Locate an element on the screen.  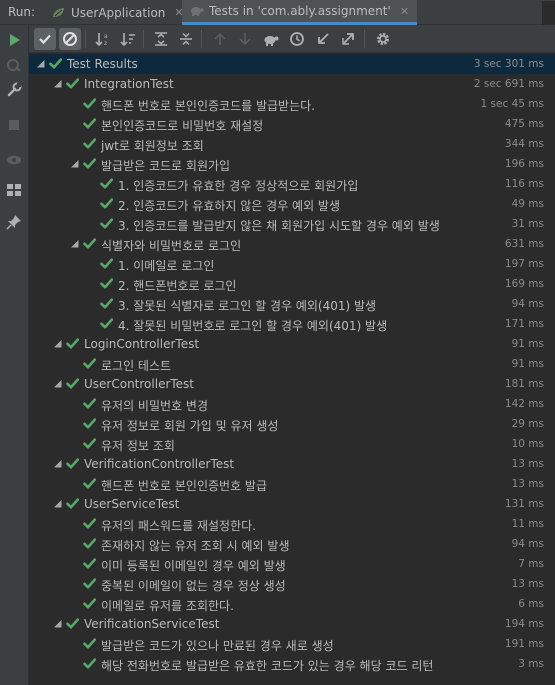
test-case-node: 중복된 이메일이 없는 경우 정상 생성 13 ms is located at coordinates (292, 584).